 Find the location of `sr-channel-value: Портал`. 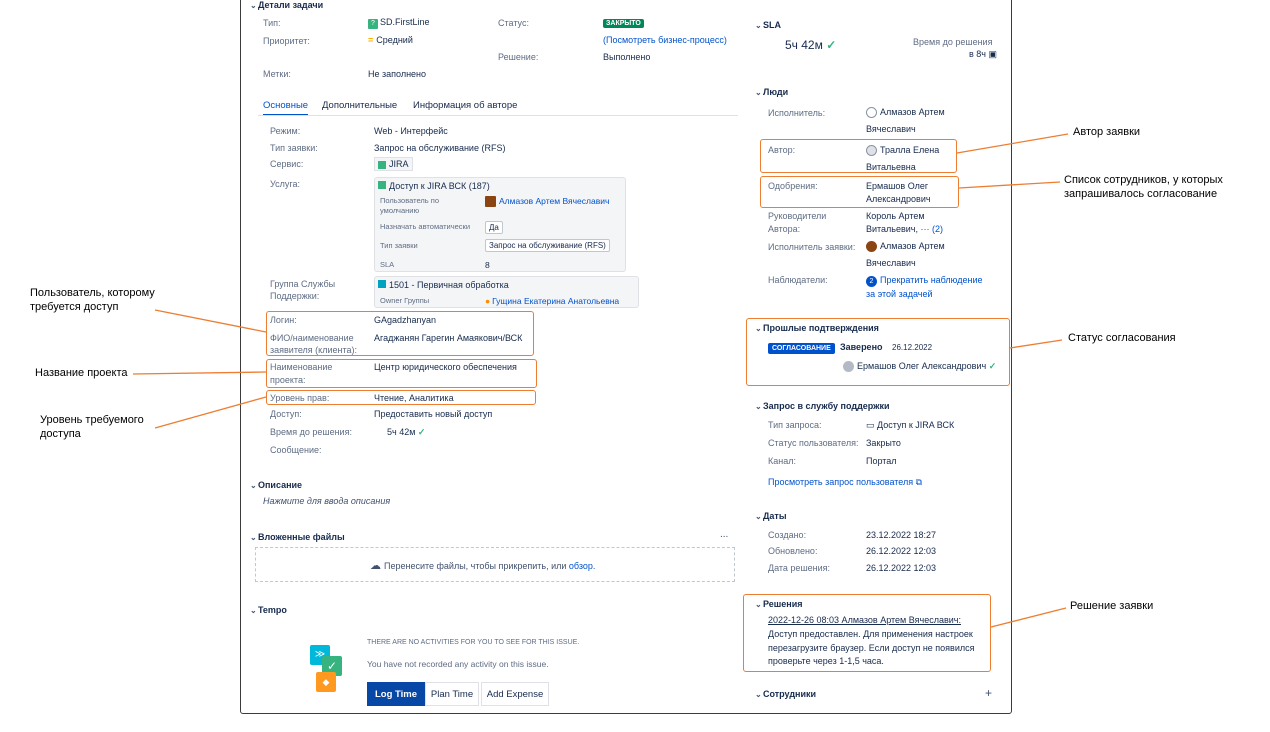

sr-channel-value: Портал is located at coordinates (881, 461).